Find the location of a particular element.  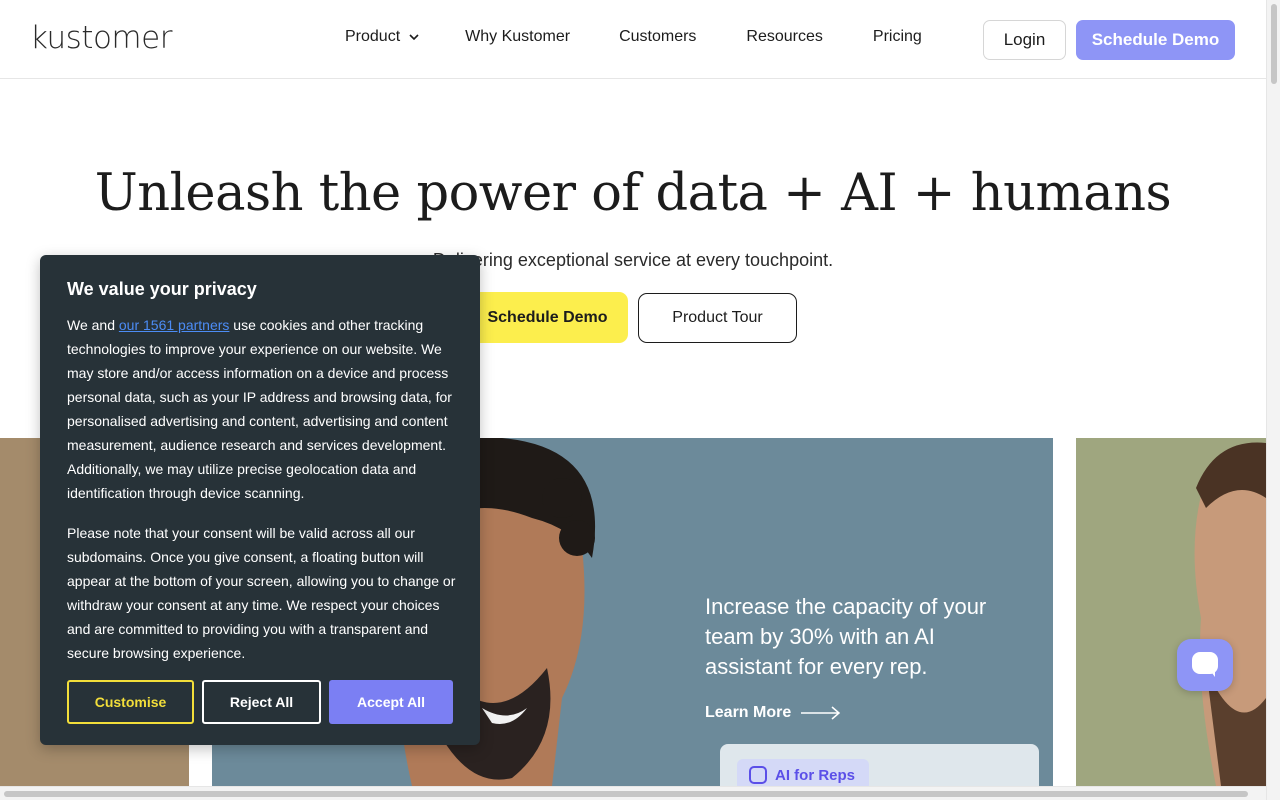

accept-all-button: Accept All is located at coordinates (391, 702).